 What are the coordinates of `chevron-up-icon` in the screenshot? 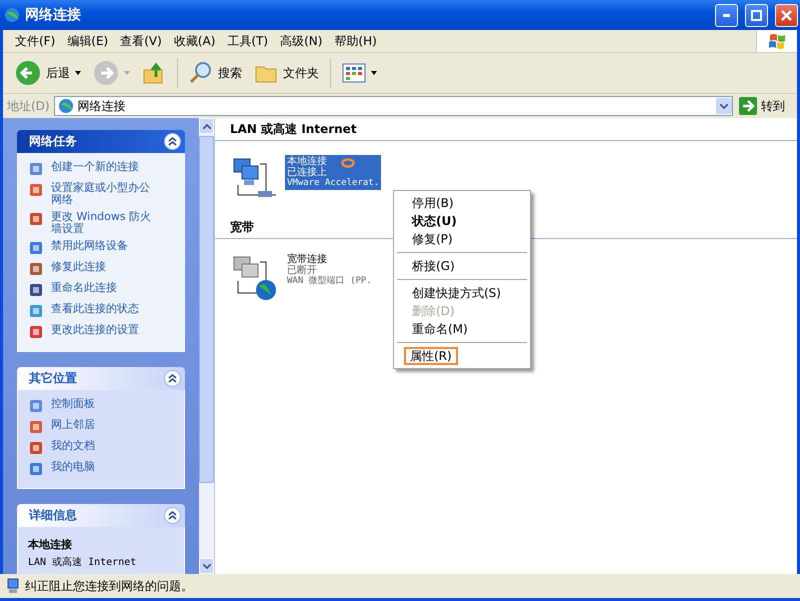 It's located at (206, 126).